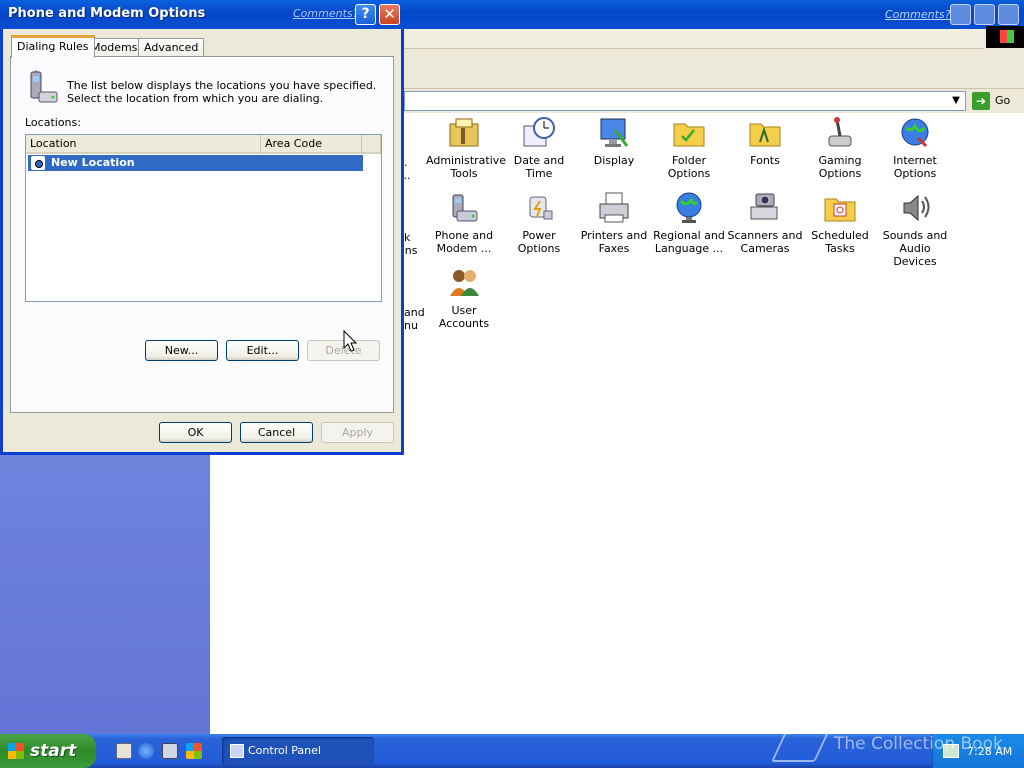 The width and height of the screenshot is (1024, 768). Describe the element at coordinates (917, 14) in the screenshot. I see `control-panel-comments-link: Comments?` at that location.